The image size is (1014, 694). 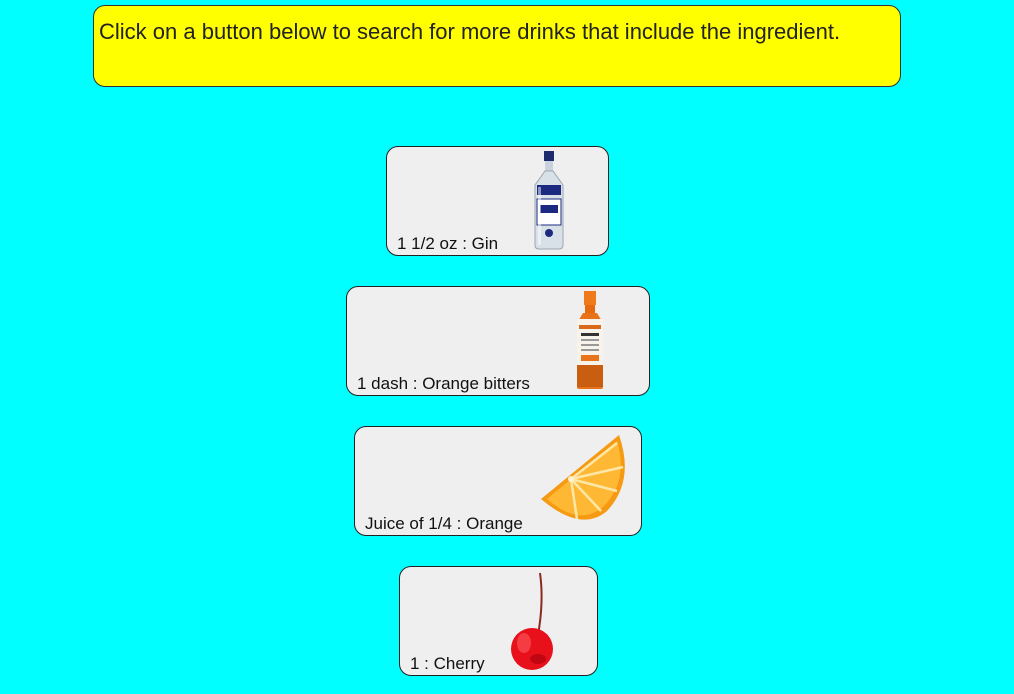 I want to click on orange-slice-icon, so click(x=583, y=477).